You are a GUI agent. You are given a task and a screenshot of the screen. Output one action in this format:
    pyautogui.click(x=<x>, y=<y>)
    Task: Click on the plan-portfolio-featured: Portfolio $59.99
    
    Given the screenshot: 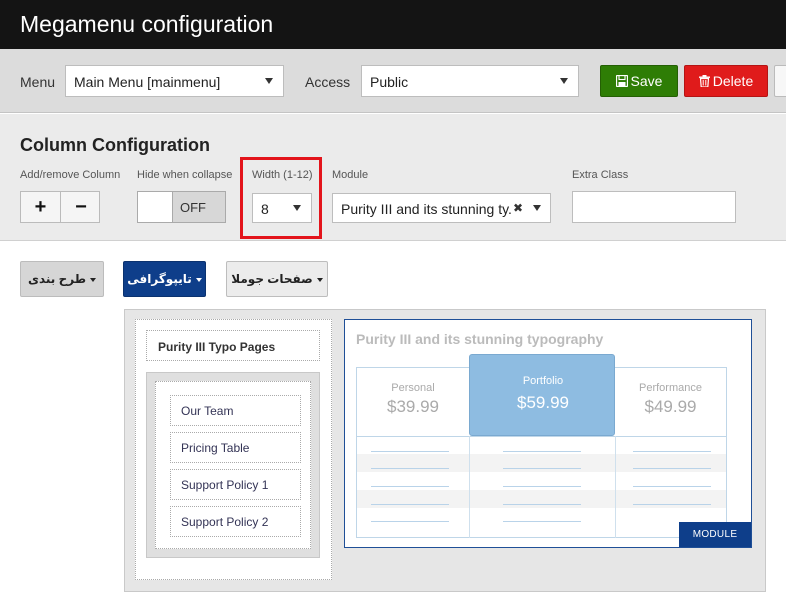 What is the action you would take?
    pyautogui.click(x=542, y=395)
    